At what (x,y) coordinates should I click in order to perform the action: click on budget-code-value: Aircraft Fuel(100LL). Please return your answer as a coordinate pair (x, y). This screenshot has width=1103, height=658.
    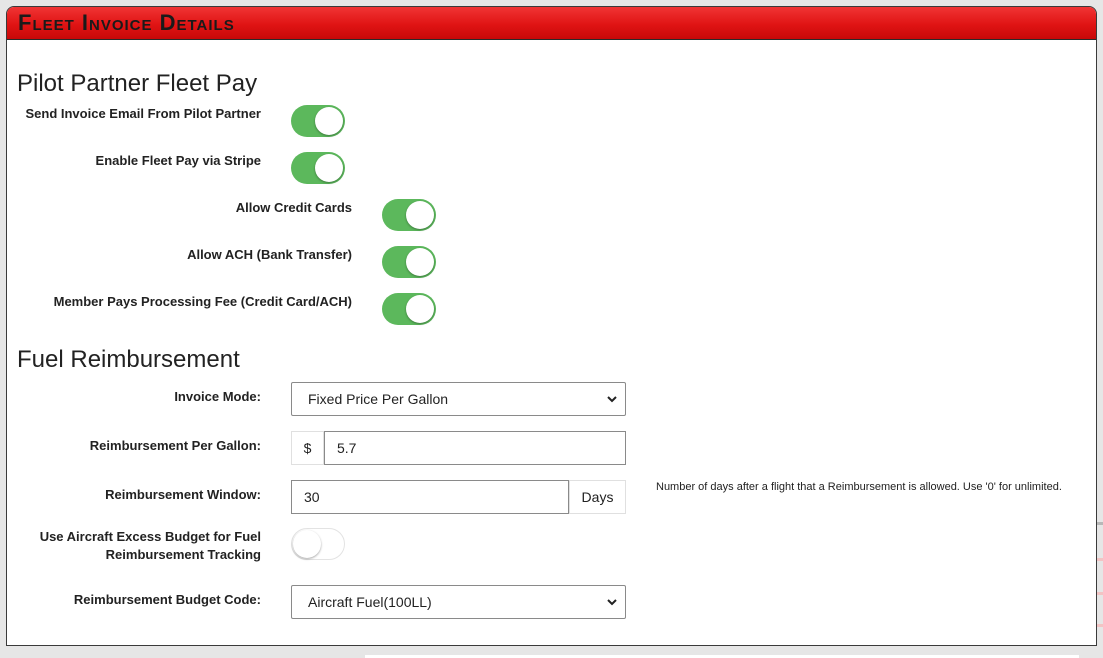
    Looking at the image, I should click on (370, 602).